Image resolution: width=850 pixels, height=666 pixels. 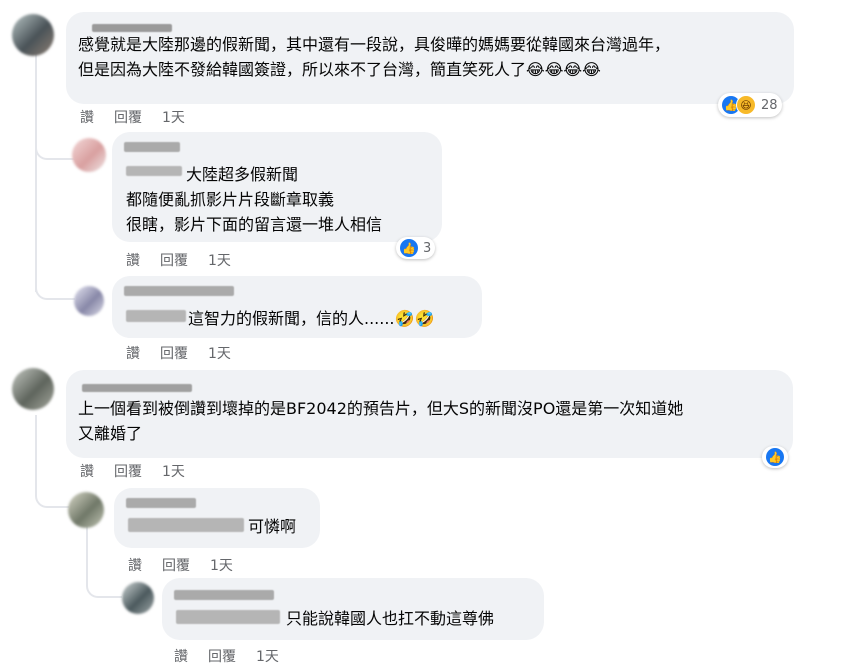 I want to click on comment-text: 感覺就是大陸那邊的假新聞，其中還有一段說，具俊曄的媽媽要從韓國來台灣過年，, so click(x=374, y=44).